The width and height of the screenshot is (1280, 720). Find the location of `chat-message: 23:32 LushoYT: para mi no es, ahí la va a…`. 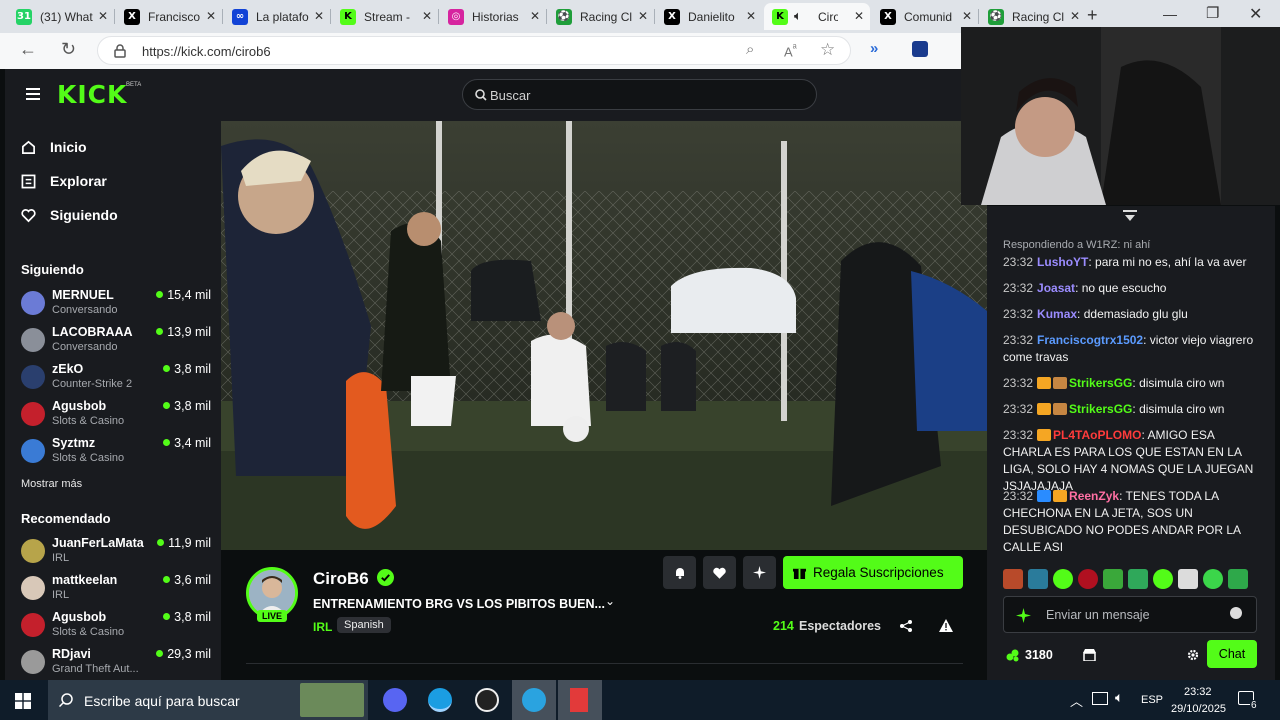

chat-message: 23:32 LushoYT: para mi no es, ahí la va a… is located at coordinates (1130, 262).